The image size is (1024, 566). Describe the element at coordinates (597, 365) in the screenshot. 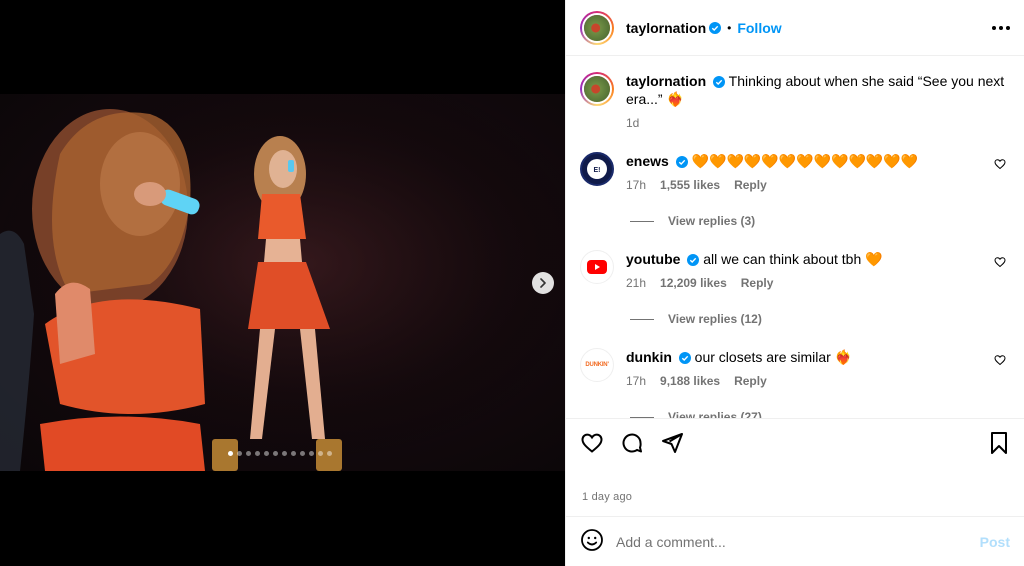

I see `dunkin-avatar: DUNKIN'` at that location.